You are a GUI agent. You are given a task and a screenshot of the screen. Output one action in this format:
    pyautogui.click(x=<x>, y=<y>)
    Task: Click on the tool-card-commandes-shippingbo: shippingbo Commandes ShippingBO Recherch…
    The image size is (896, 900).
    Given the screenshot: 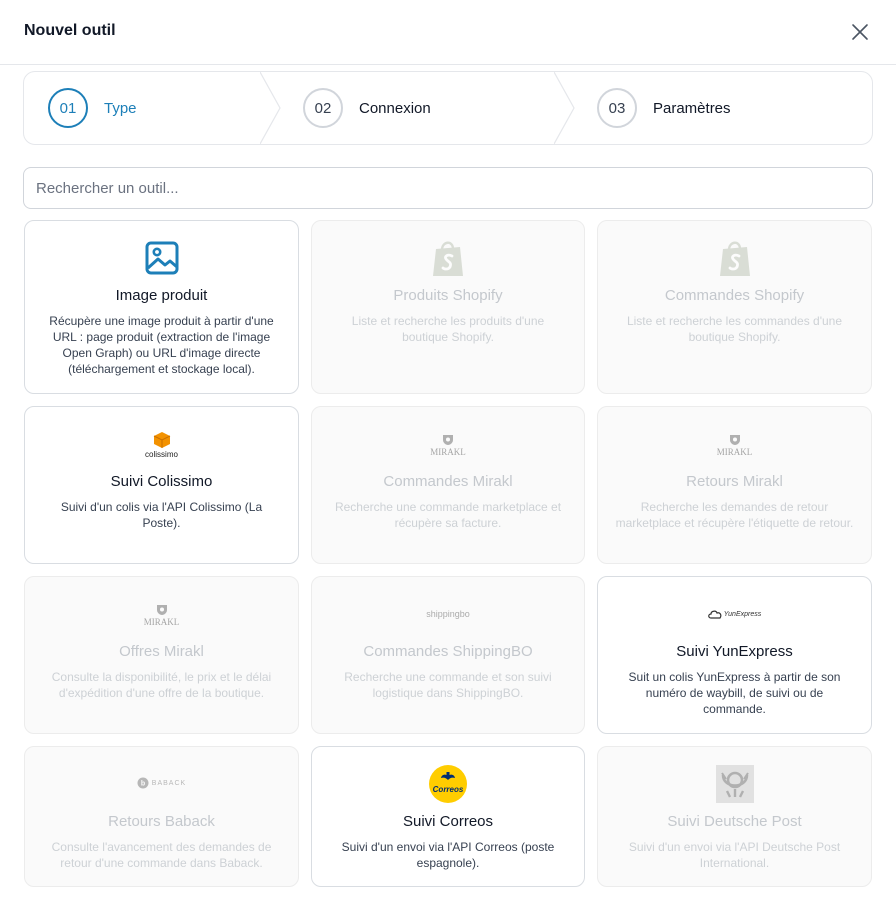 What is the action you would take?
    pyautogui.click(x=448, y=655)
    